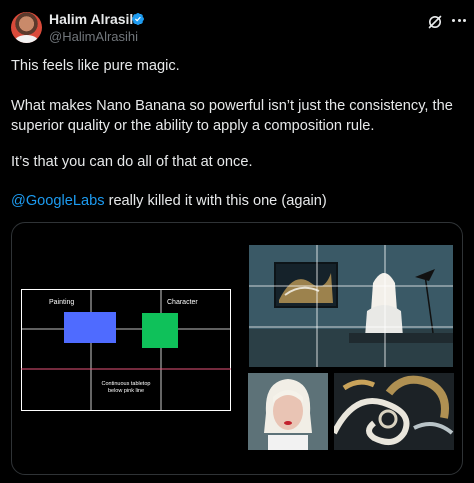  What do you see at coordinates (351, 306) in the screenshot?
I see `composed-scene-image` at bounding box center [351, 306].